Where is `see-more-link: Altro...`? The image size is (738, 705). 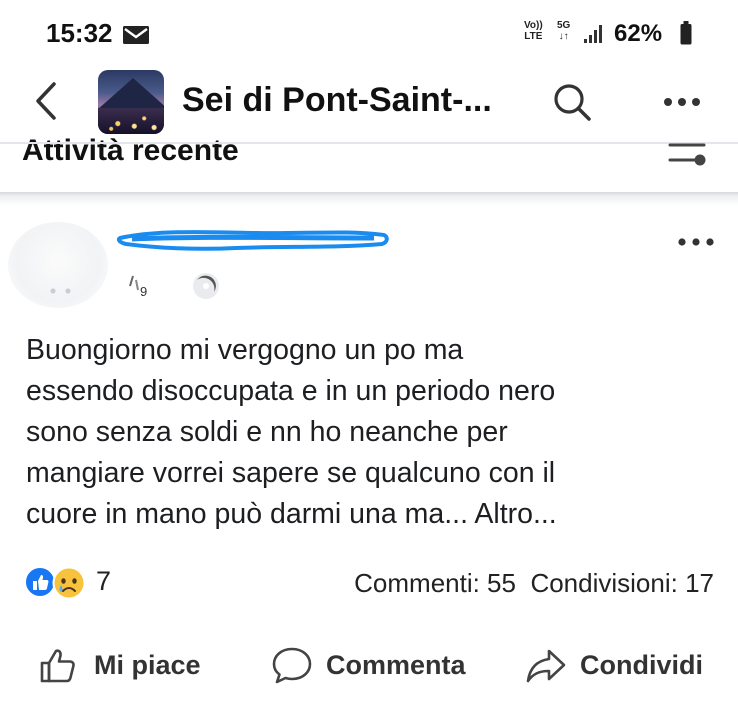
see-more-link: Altro... is located at coordinates (515, 514).